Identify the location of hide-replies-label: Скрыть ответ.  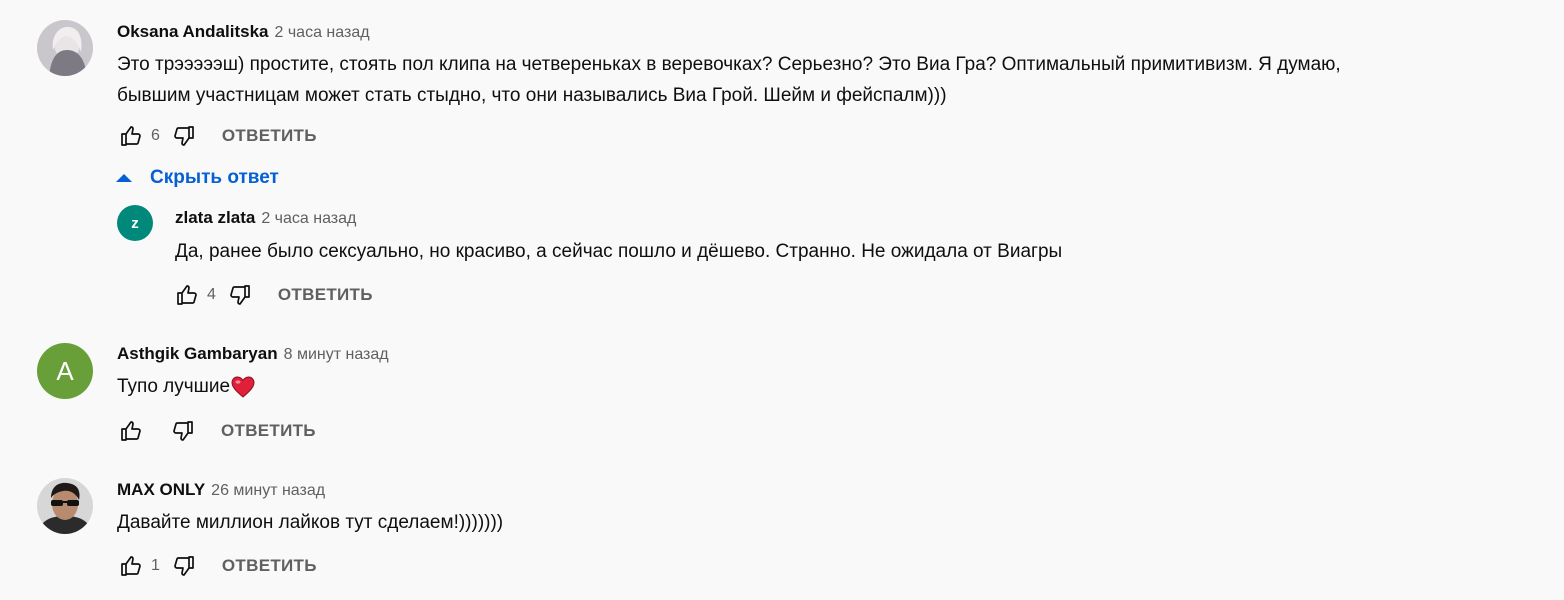
(214, 177).